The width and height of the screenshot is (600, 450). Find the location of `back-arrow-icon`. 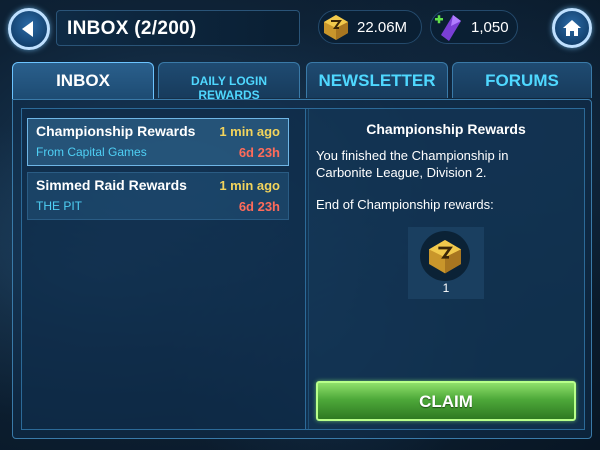

back-arrow-icon is located at coordinates (27, 29).